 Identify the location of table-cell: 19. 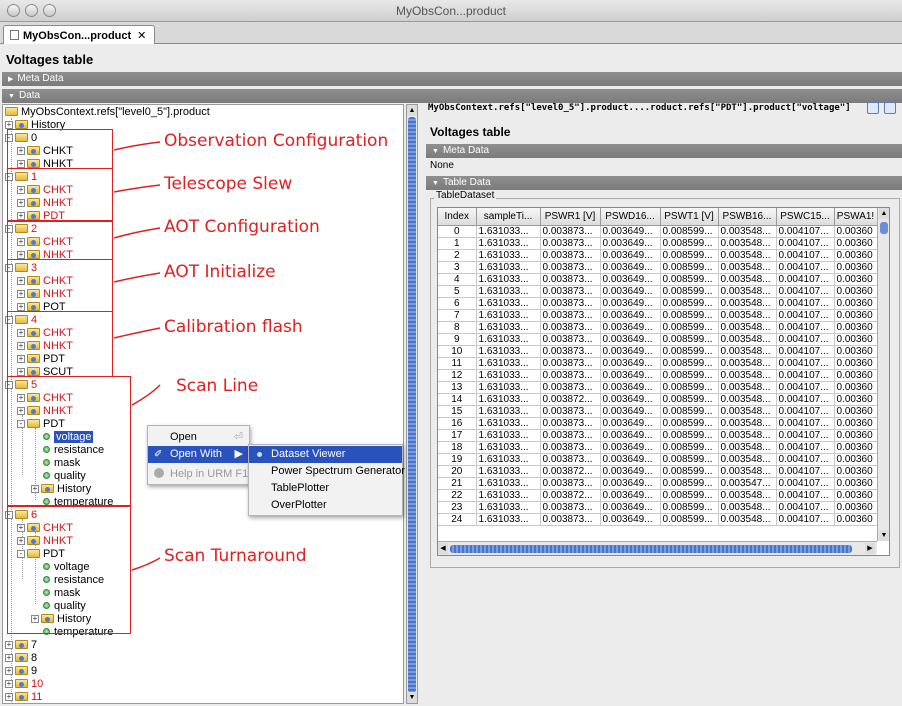
(457, 459).